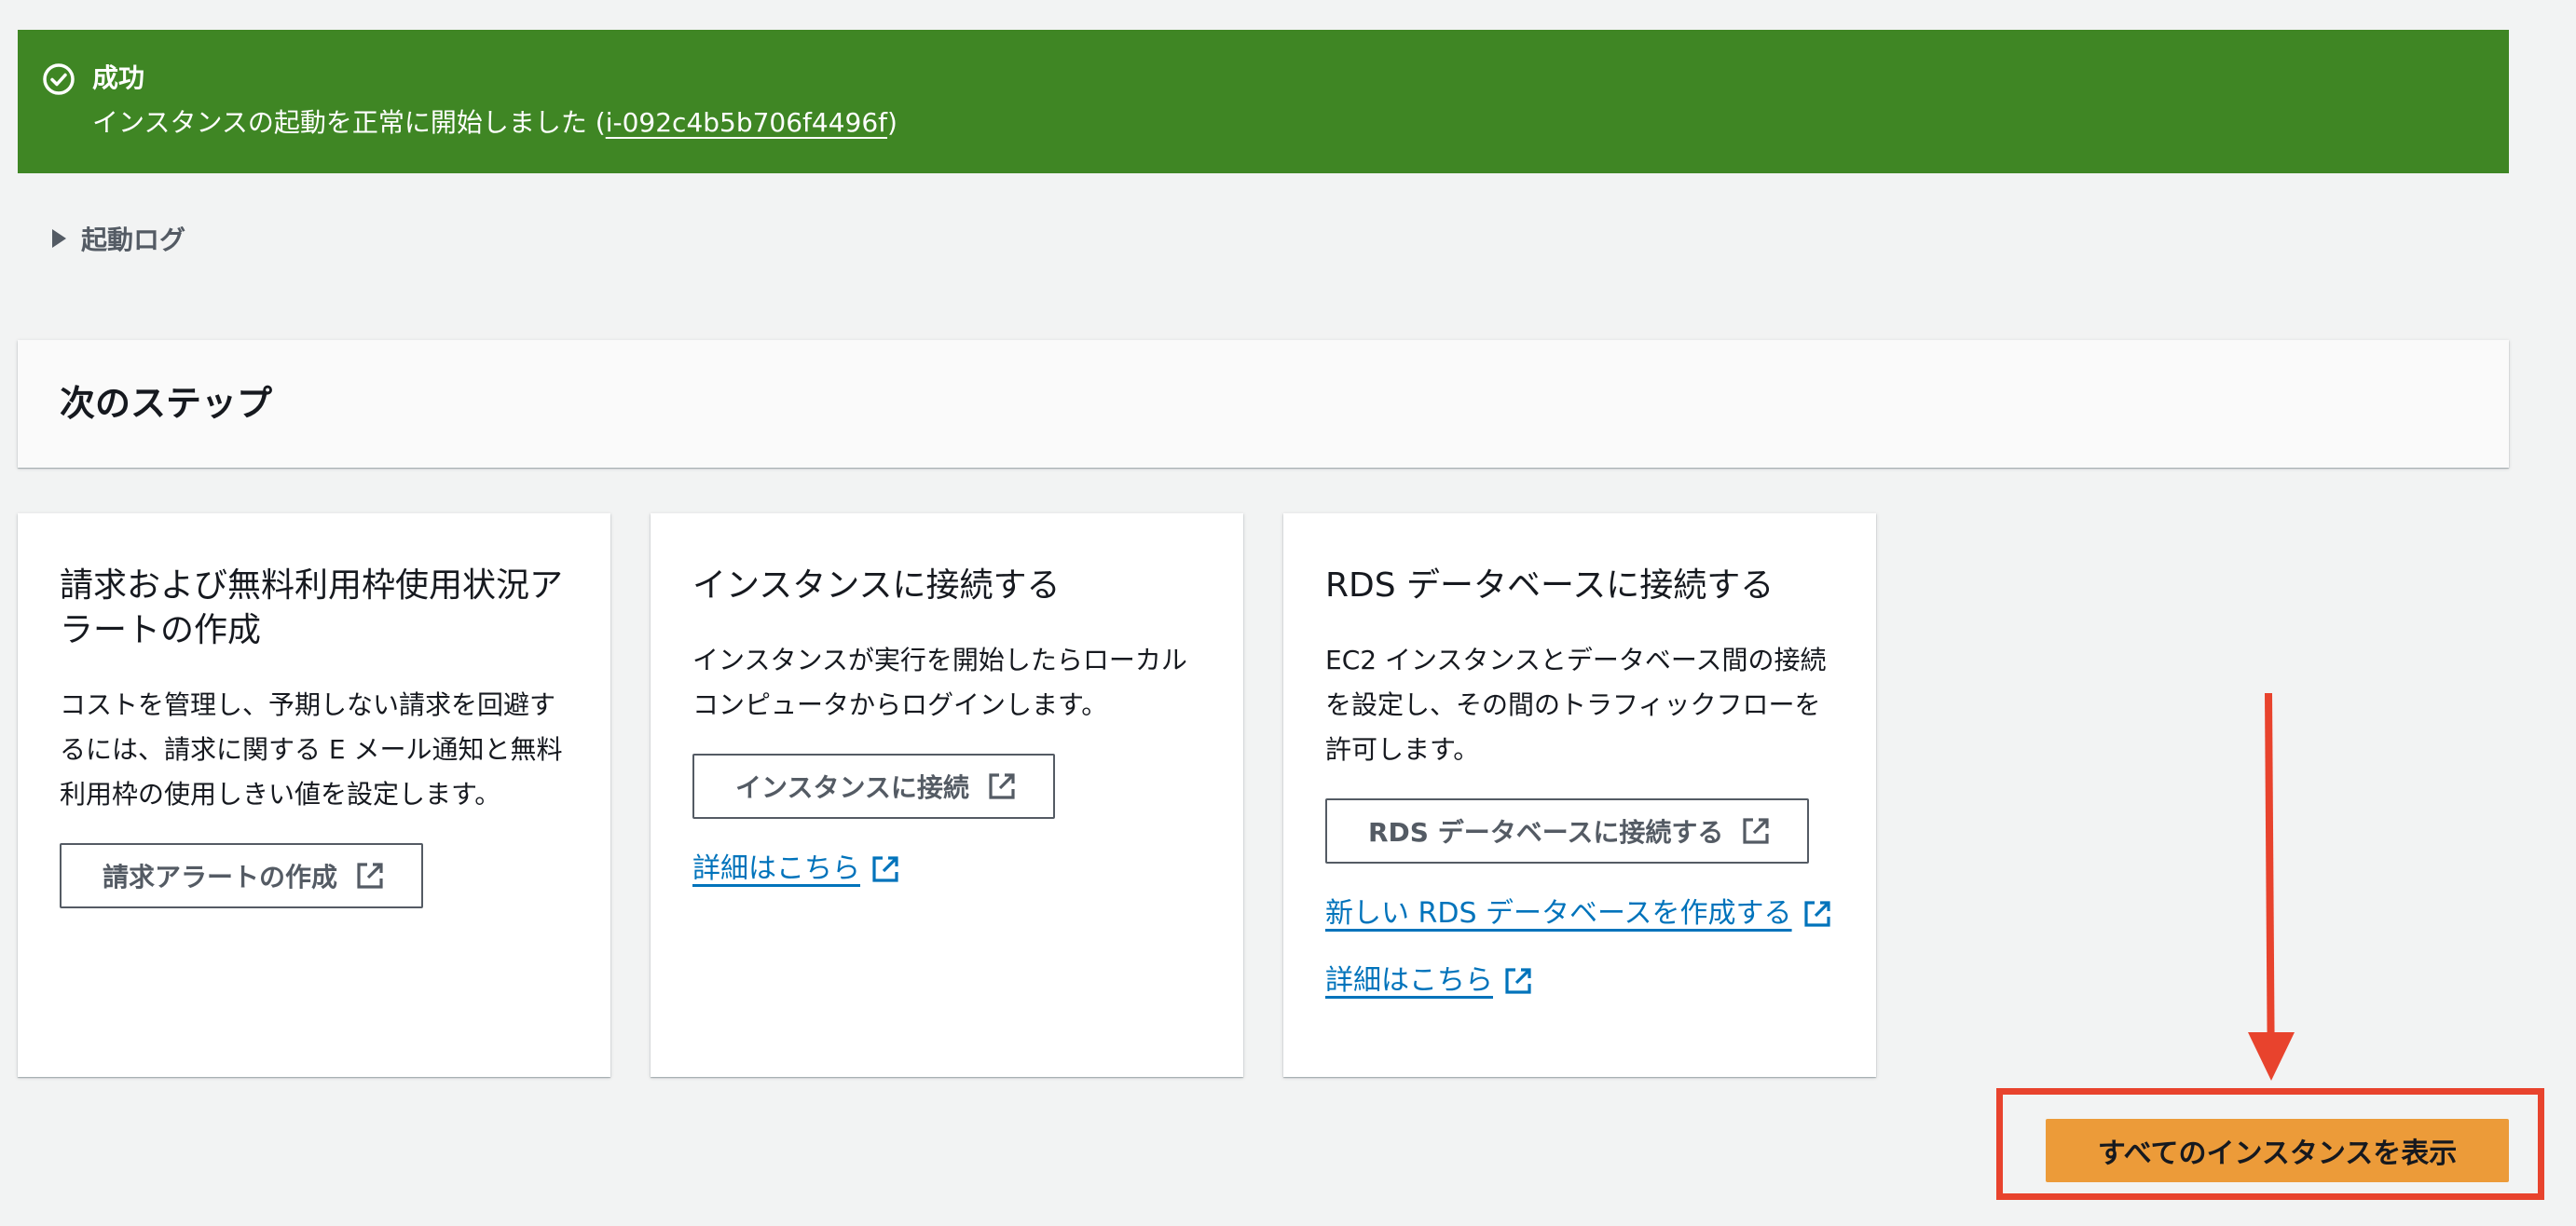 The height and width of the screenshot is (1226, 2576). I want to click on card-title: インスタンスに接続する, so click(876, 585).